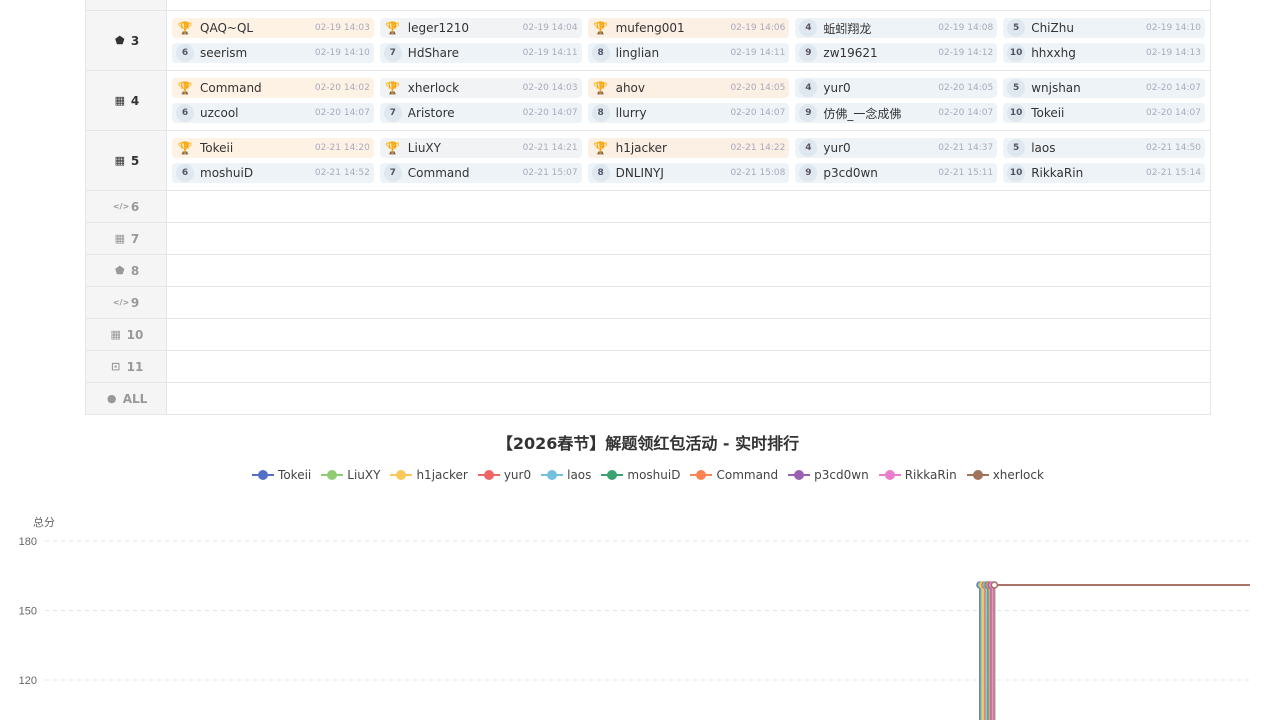 This screenshot has height=720, width=1280. I want to click on solver-entry: 🏆 ahov 02-20 14:05, so click(688, 88).